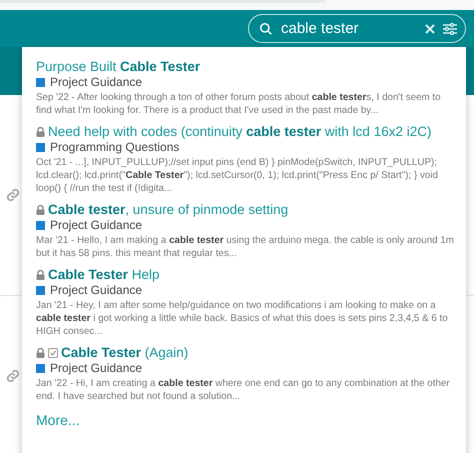  Describe the element at coordinates (240, 131) in the screenshot. I see `result-title-link: Need help with codes (continuity cable tester with lcd 16x2 i2C)` at that location.